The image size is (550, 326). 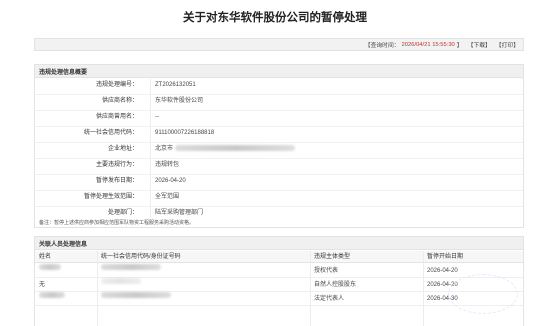 I want to click on subject-type-cell: 授权代表, so click(x=326, y=271).